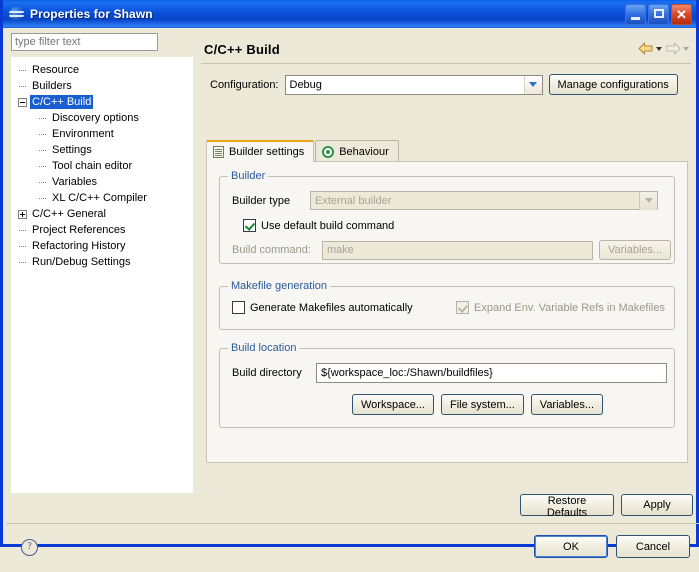 The width and height of the screenshot is (699, 572). What do you see at coordinates (532, 84) in the screenshot?
I see `configuration-dropdown-icon` at bounding box center [532, 84].